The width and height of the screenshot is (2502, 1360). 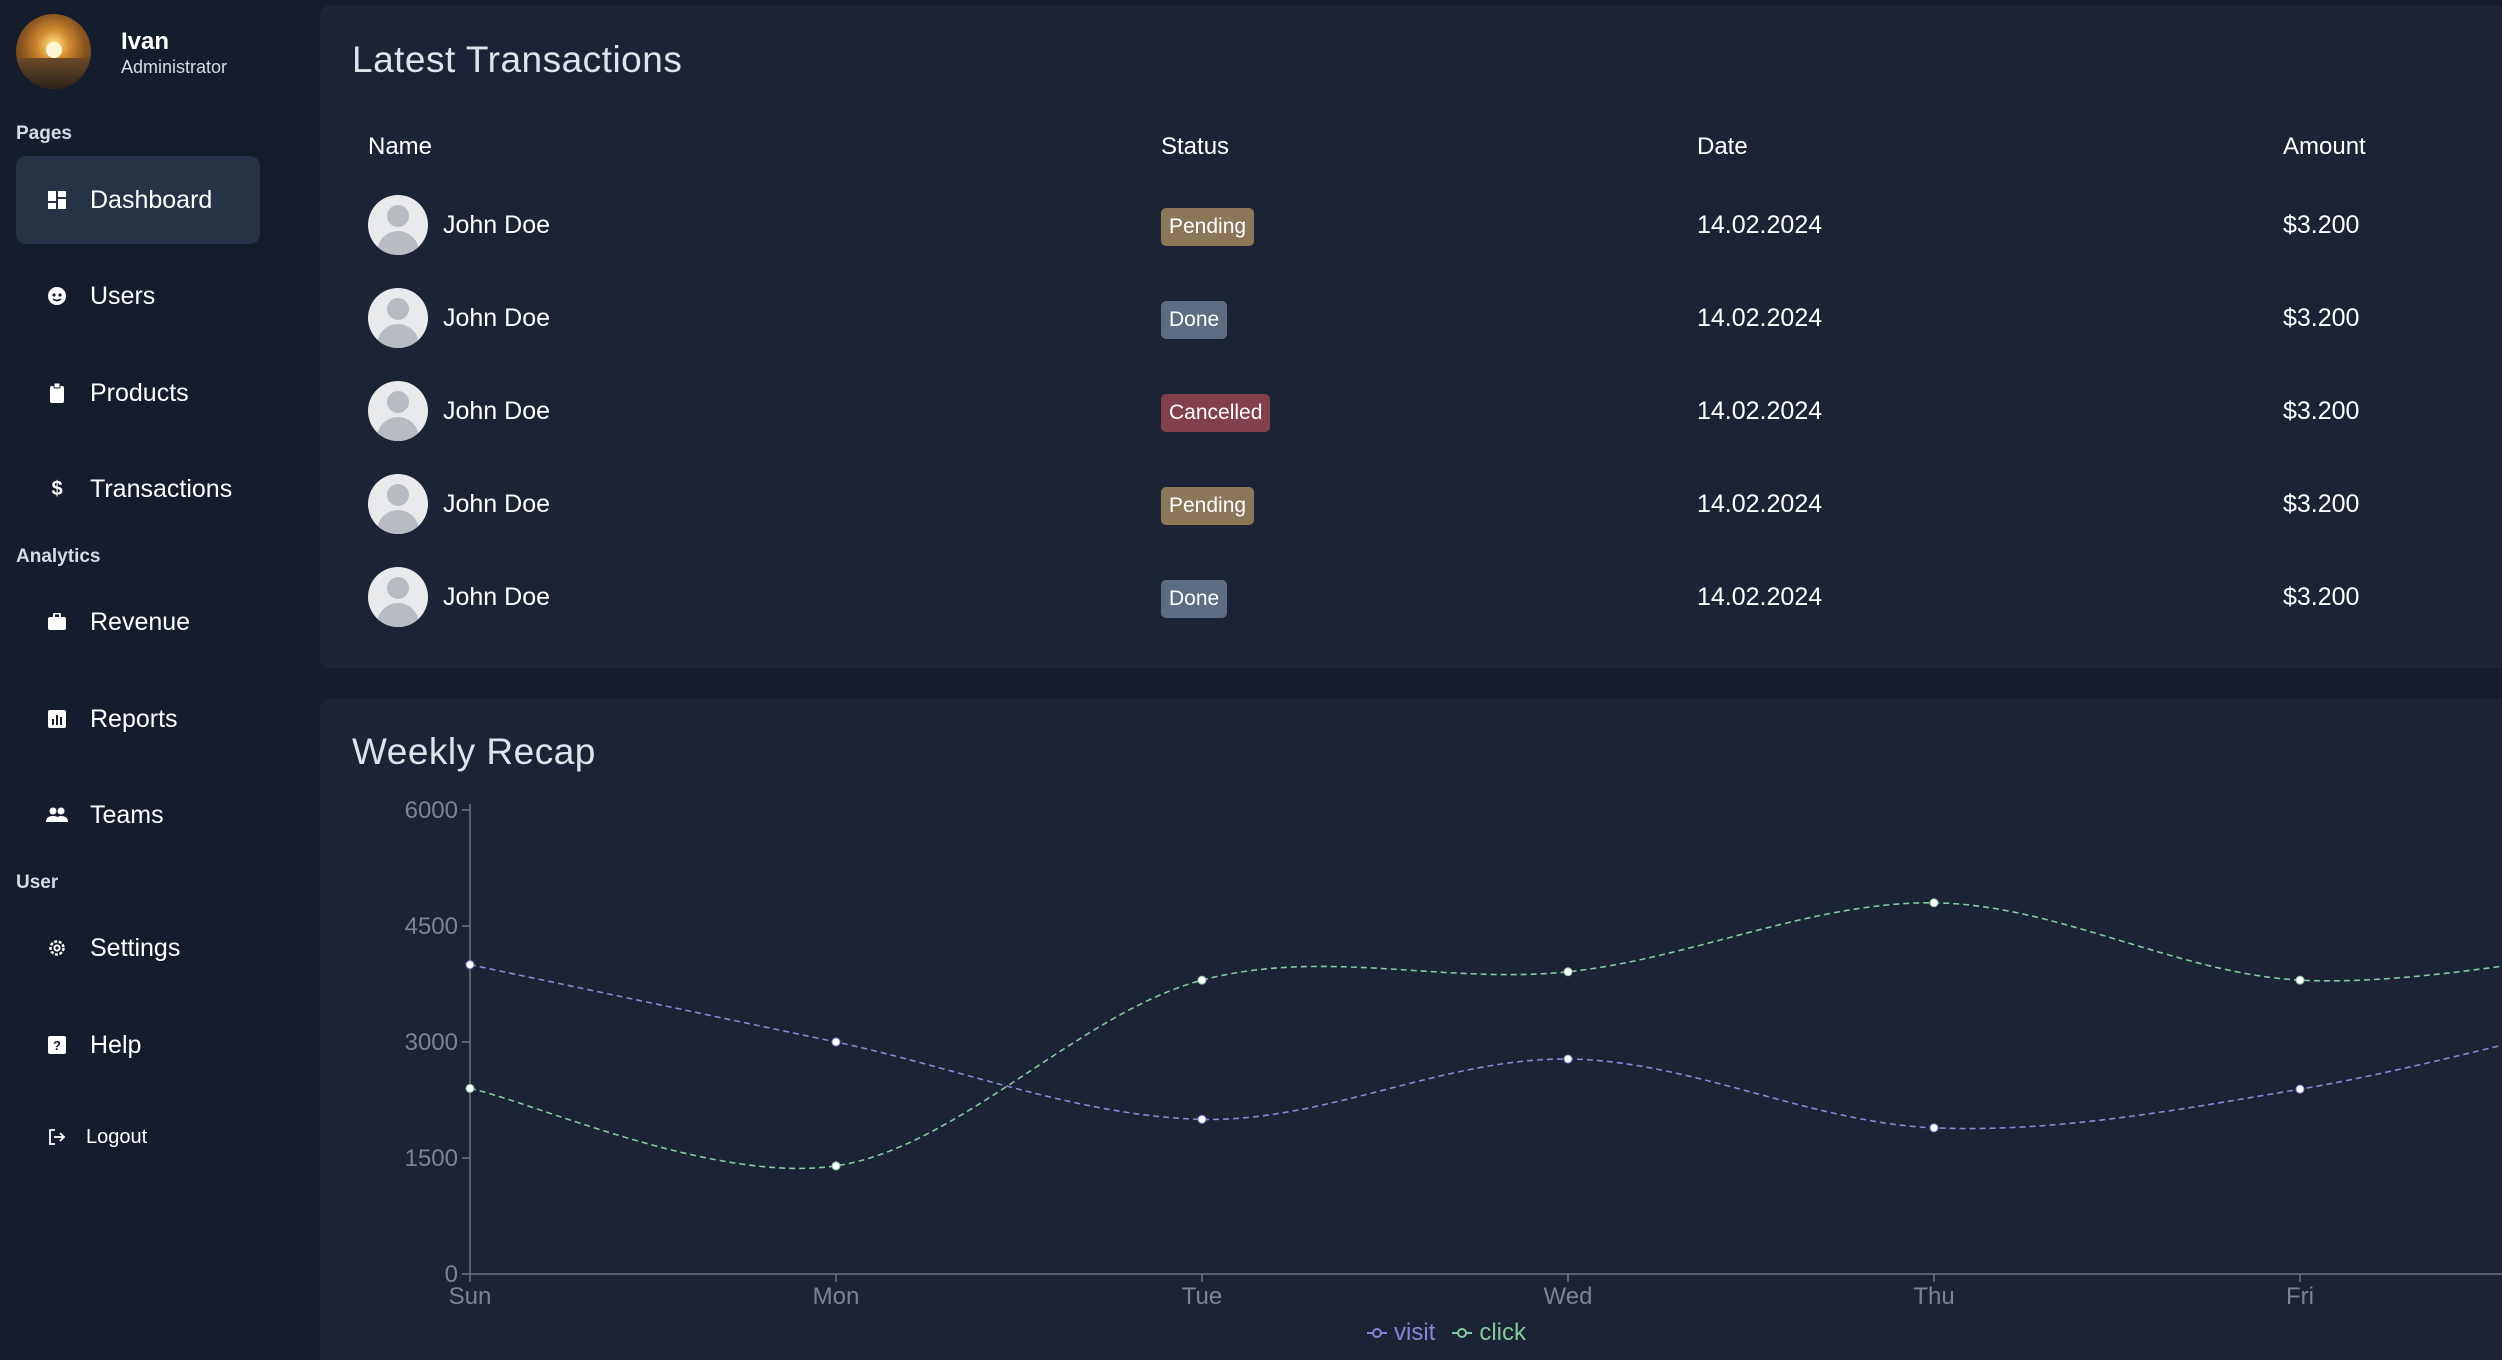 I want to click on sidebar-item-transactions: $ Transactions, so click(x=138, y=489).